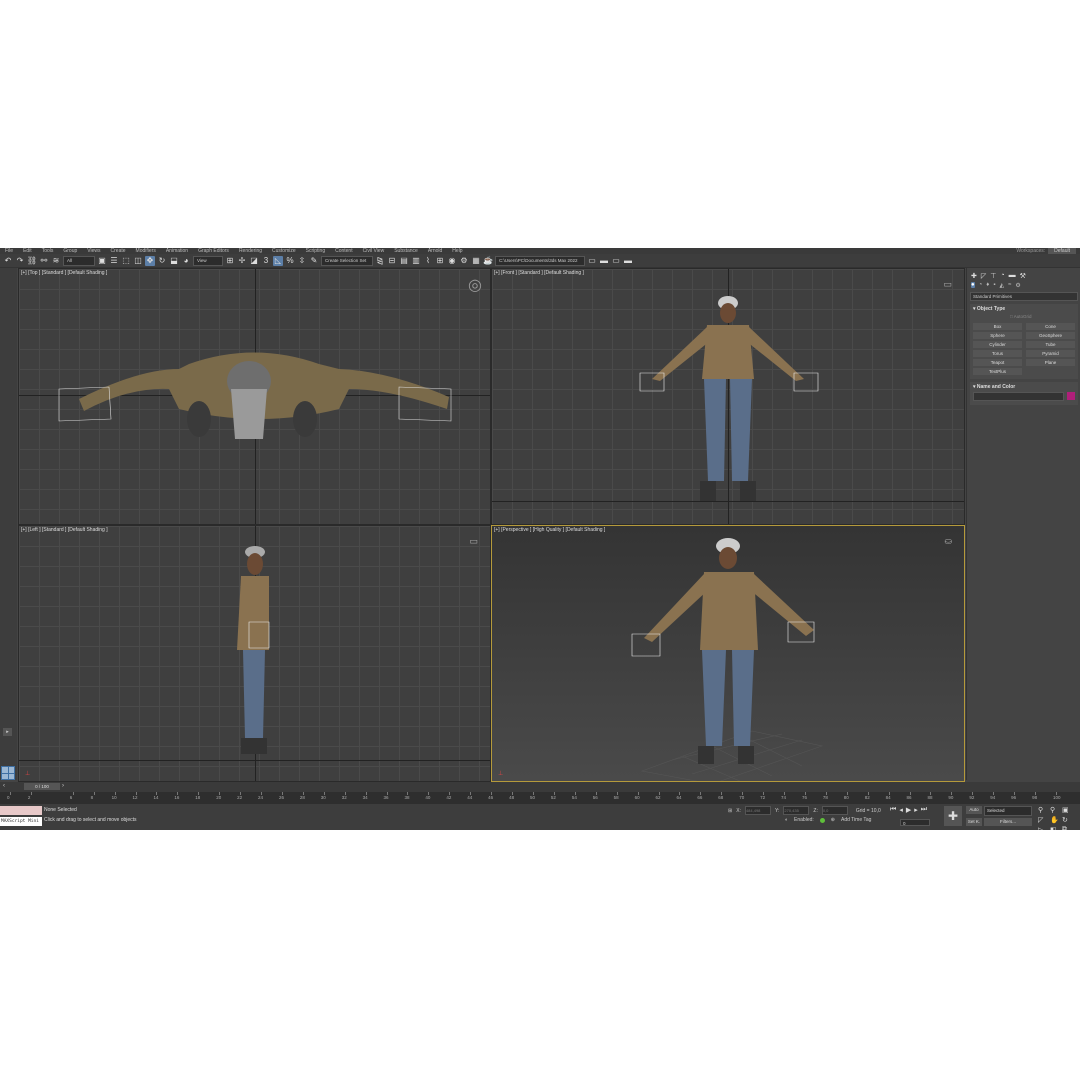 This screenshot has height=1080, width=1080. Describe the element at coordinates (4, 786) in the screenshot. I see `prev-frame-icon: ‹` at that location.